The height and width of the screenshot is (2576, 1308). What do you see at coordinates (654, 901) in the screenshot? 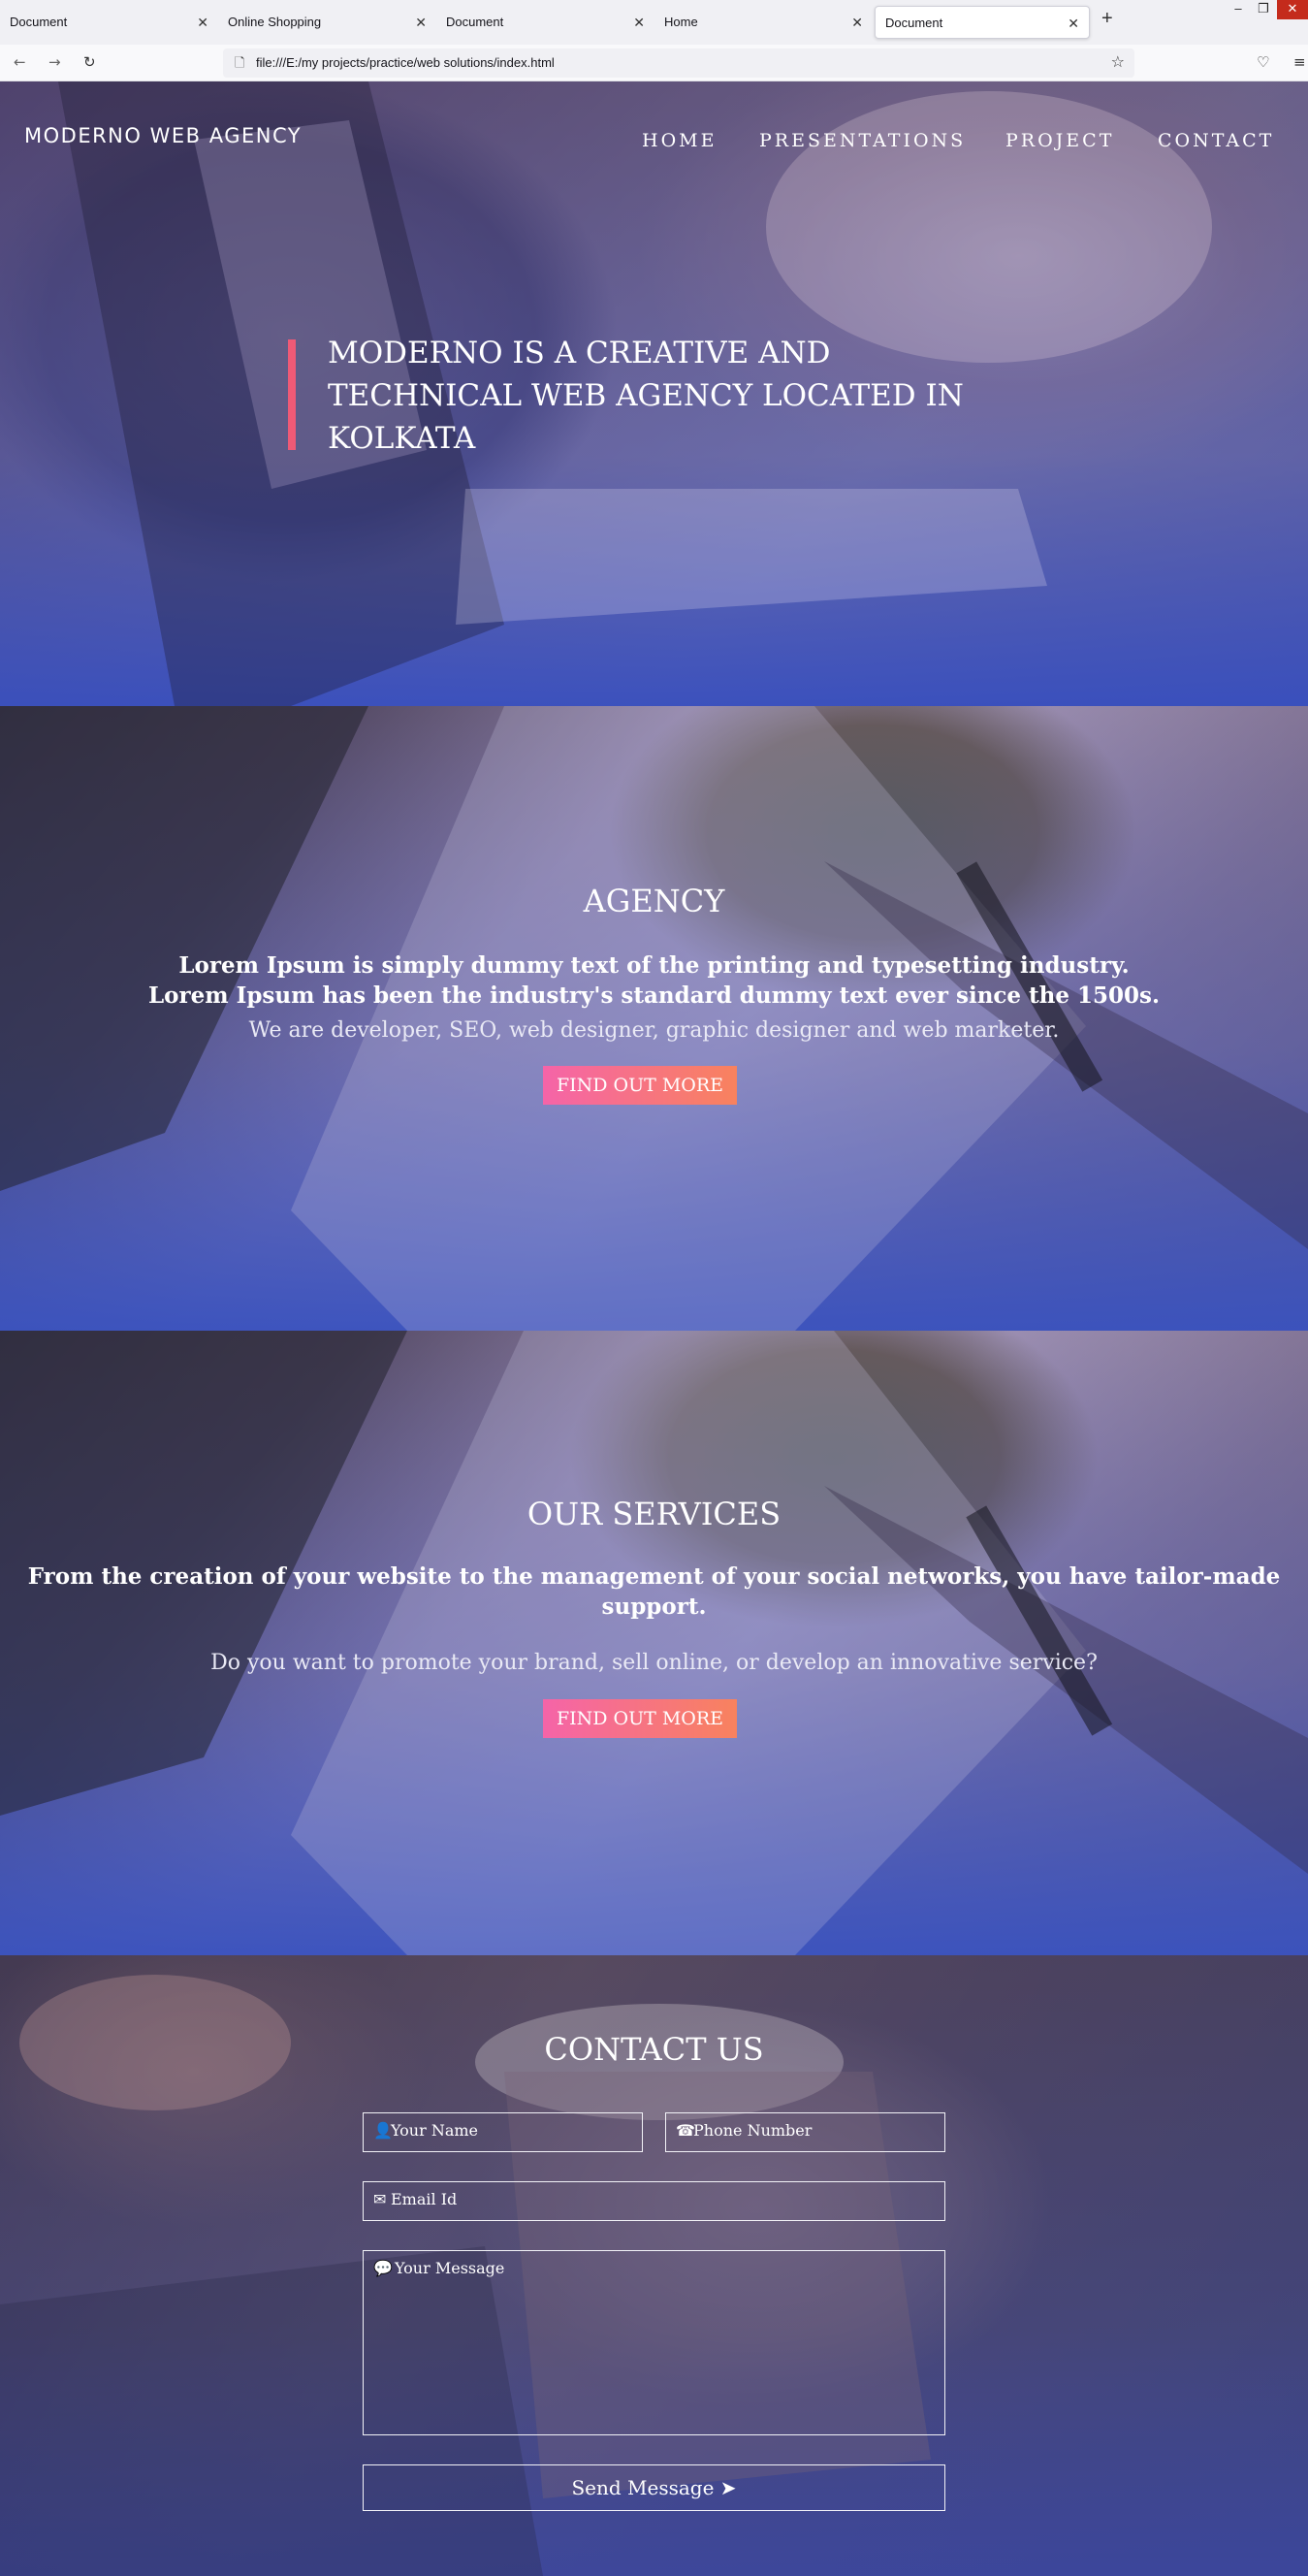
I see `agency-title: AGENCY` at bounding box center [654, 901].